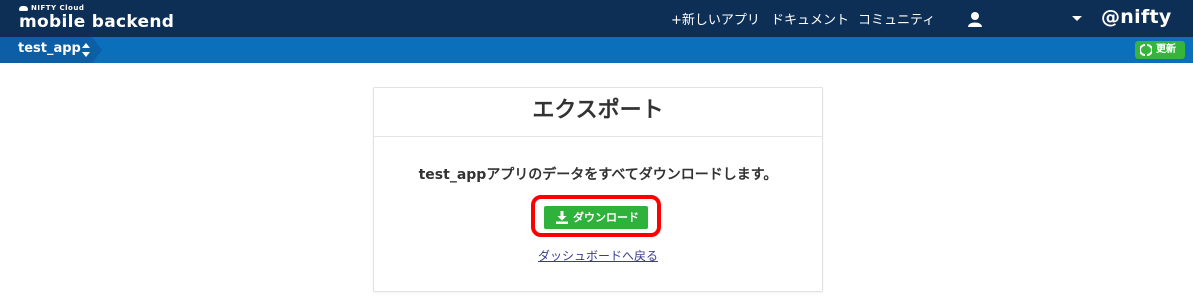  I want to click on sort-updown-icon, so click(86, 50).